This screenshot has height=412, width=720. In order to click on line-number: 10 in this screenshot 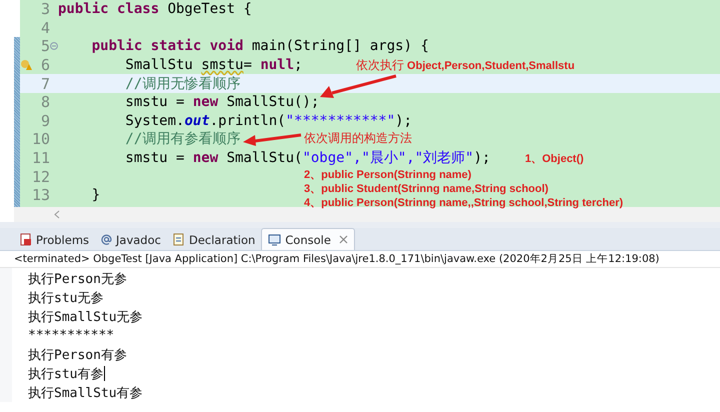, I will do `click(40, 139)`.